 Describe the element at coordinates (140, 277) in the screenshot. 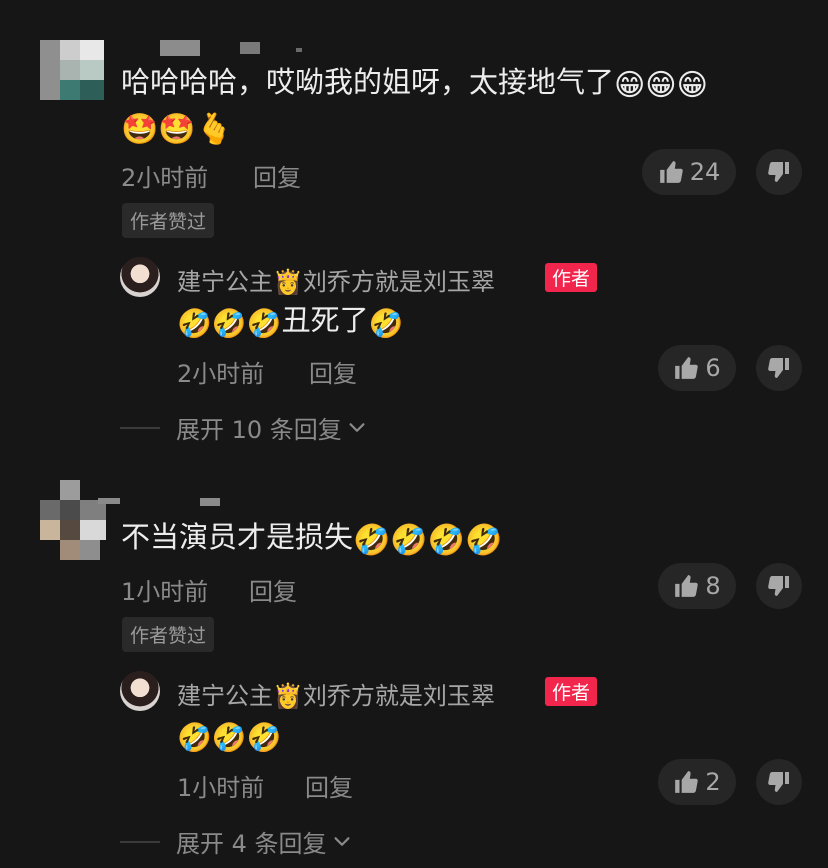

I see `reply-1-avatar` at that location.